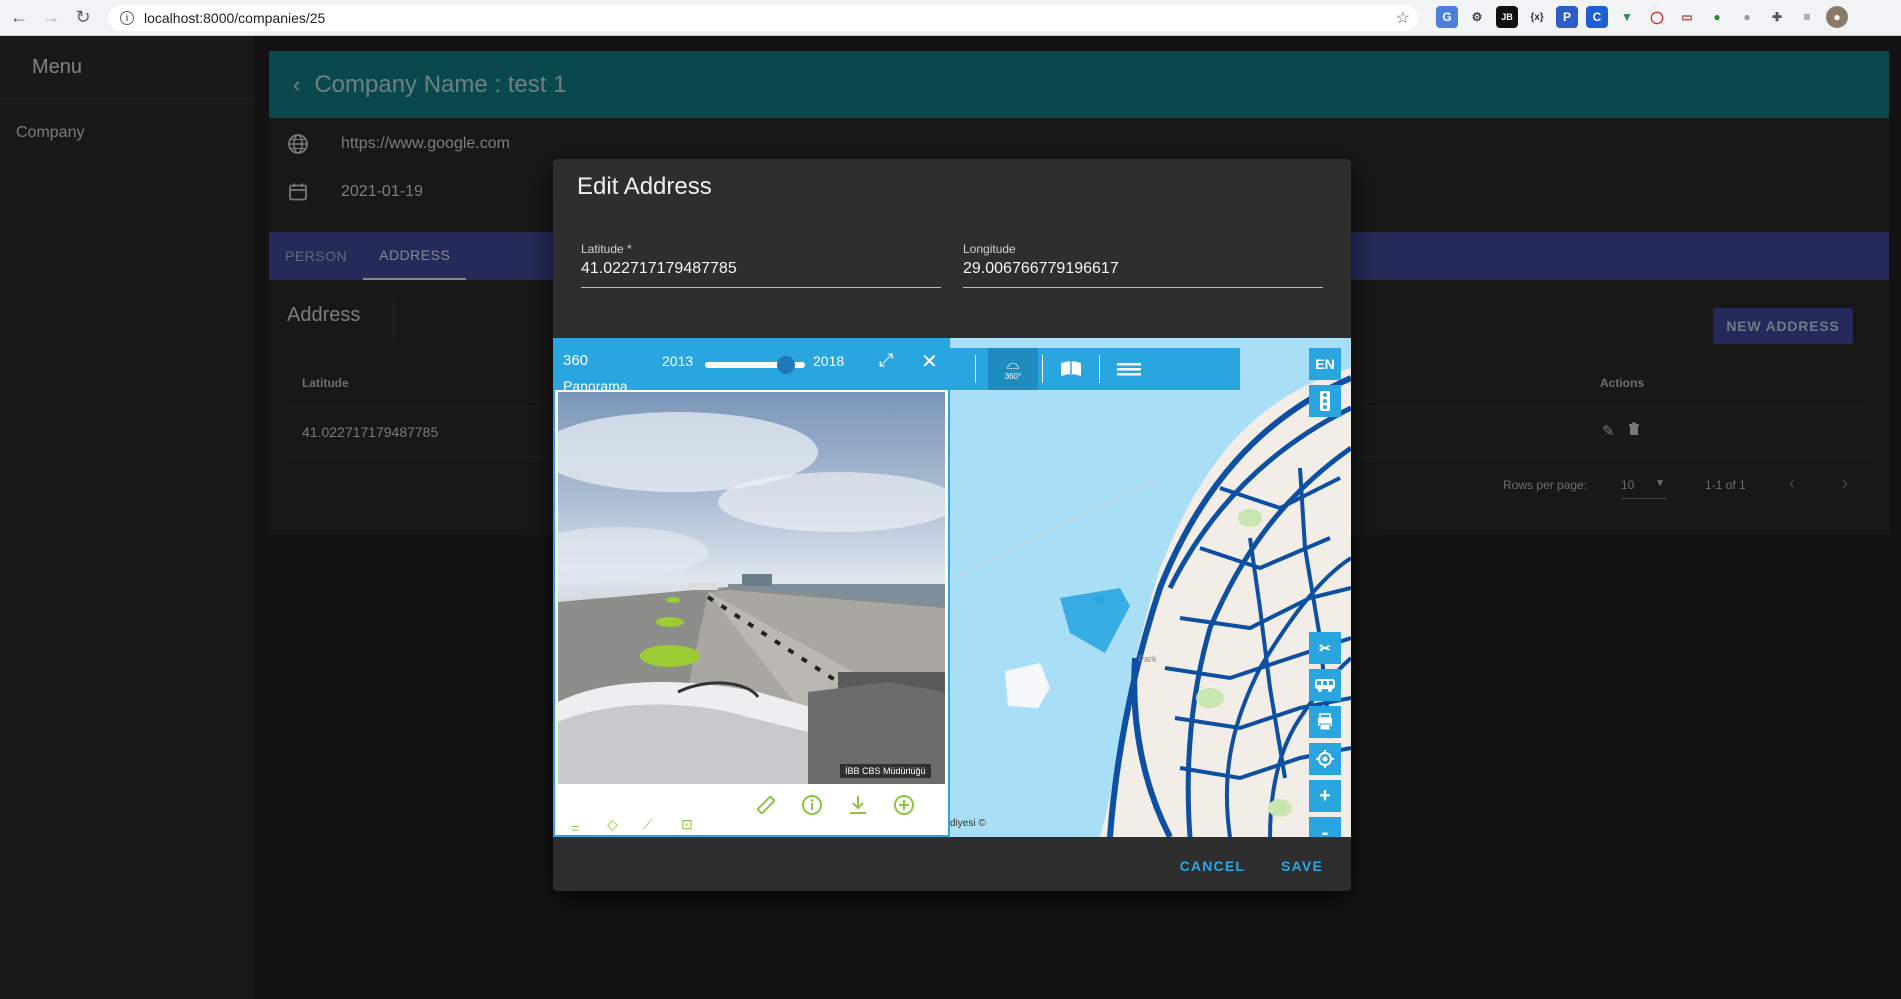  Describe the element at coordinates (763, 18) in the screenshot. I see `address-bar: i localhost:8000/companies/25 ☆` at that location.